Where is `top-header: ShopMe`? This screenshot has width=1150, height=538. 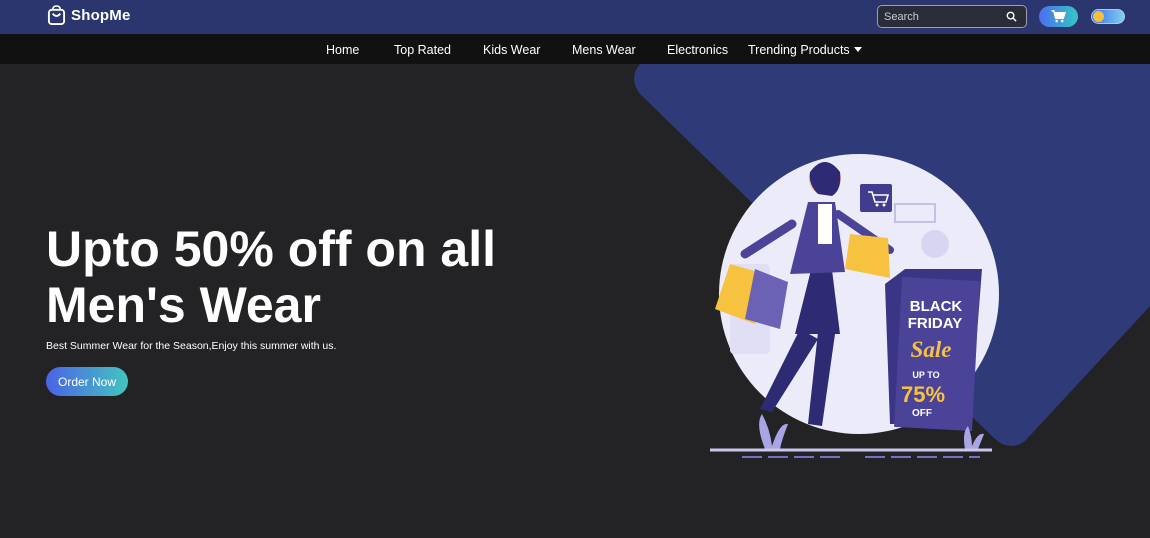 top-header: ShopMe is located at coordinates (575, 17).